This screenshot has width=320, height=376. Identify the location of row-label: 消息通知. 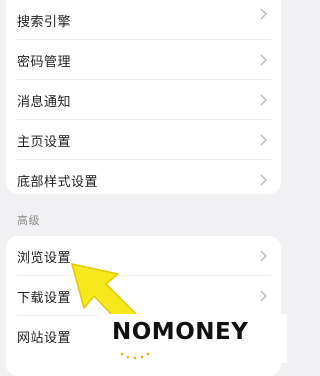
(44, 102).